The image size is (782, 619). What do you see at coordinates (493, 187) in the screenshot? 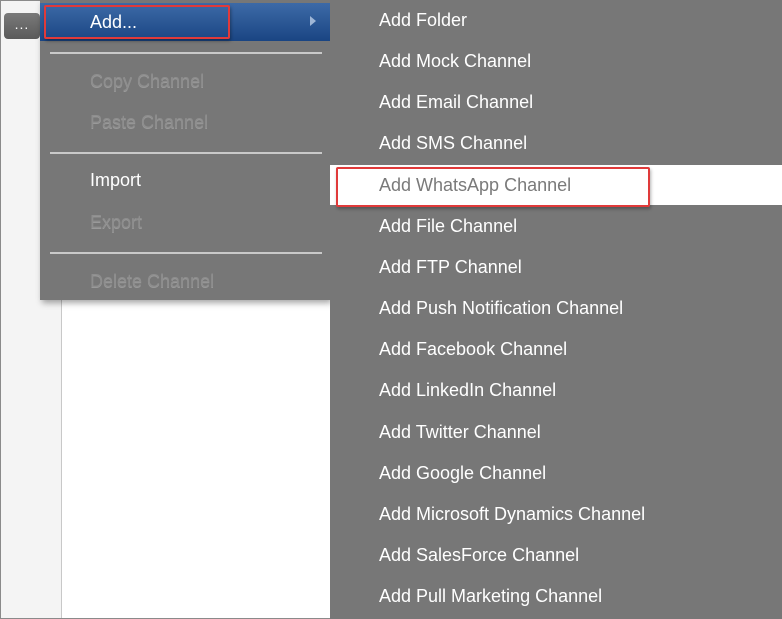
I see `whatsapp-highlight-box` at bounding box center [493, 187].